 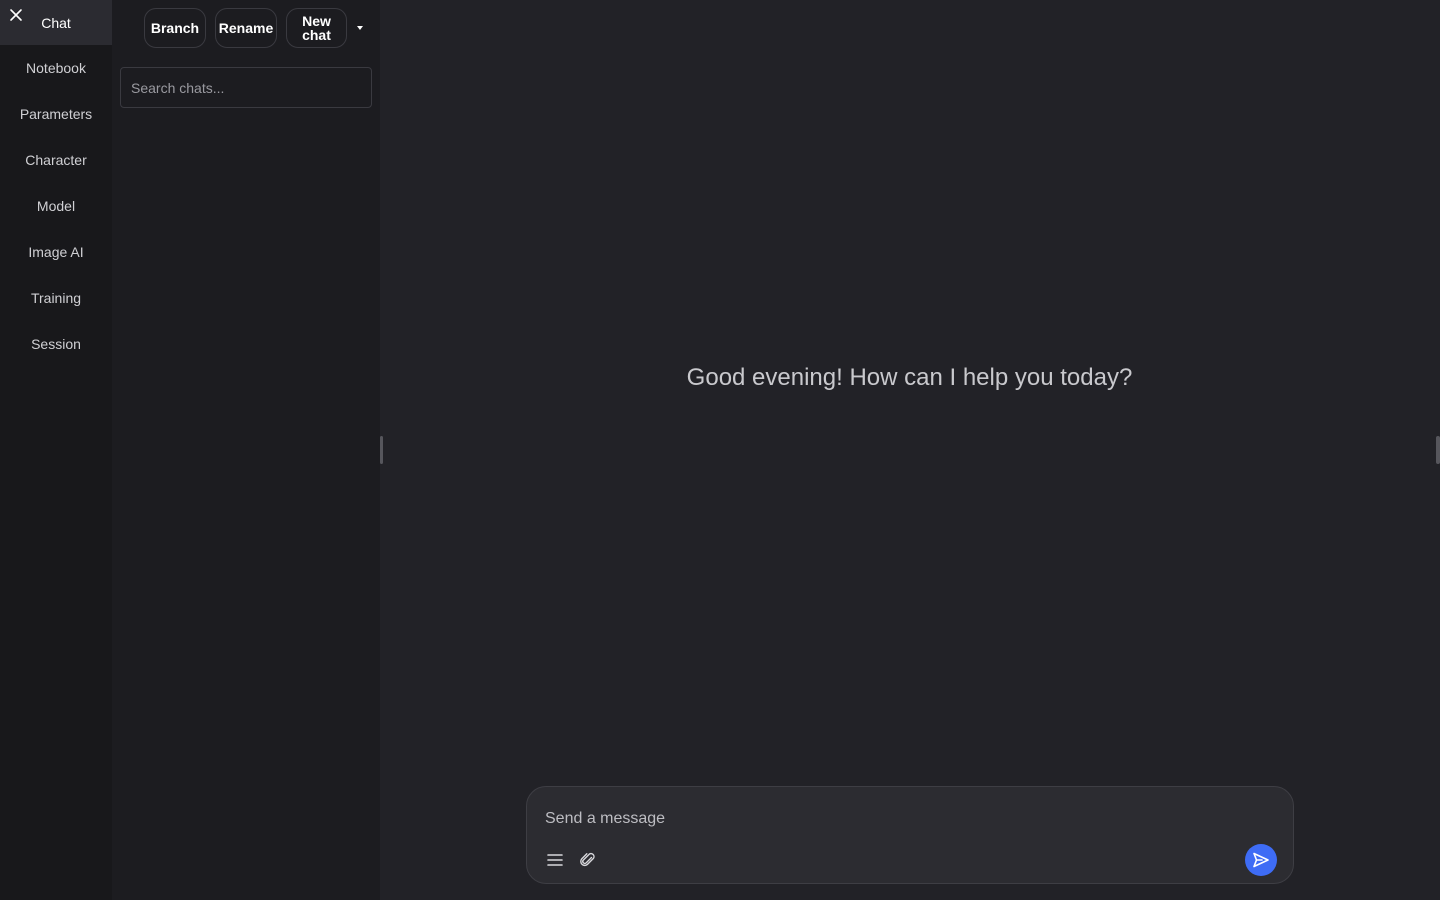 I want to click on nav-item-notebook: Notebook, so click(x=56, y=68).